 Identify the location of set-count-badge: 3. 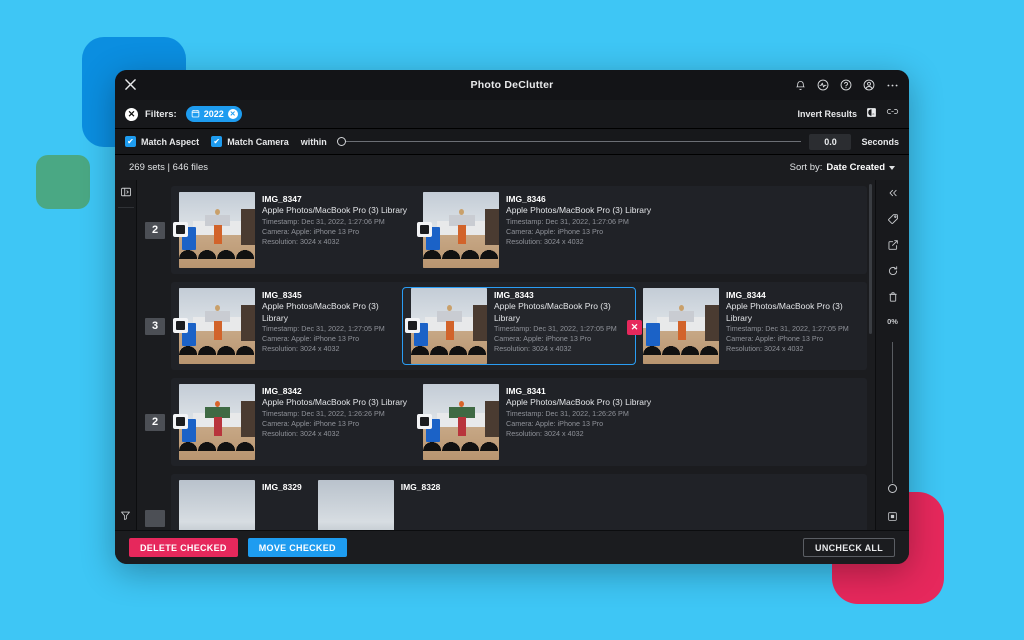
(155, 326).